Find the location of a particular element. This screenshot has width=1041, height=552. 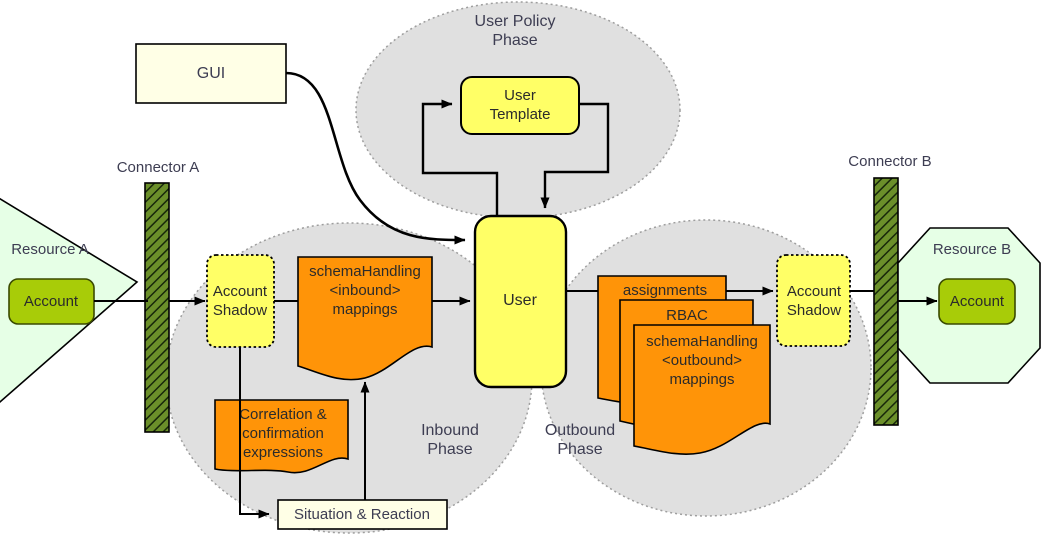

user-node: User is located at coordinates (520, 301).